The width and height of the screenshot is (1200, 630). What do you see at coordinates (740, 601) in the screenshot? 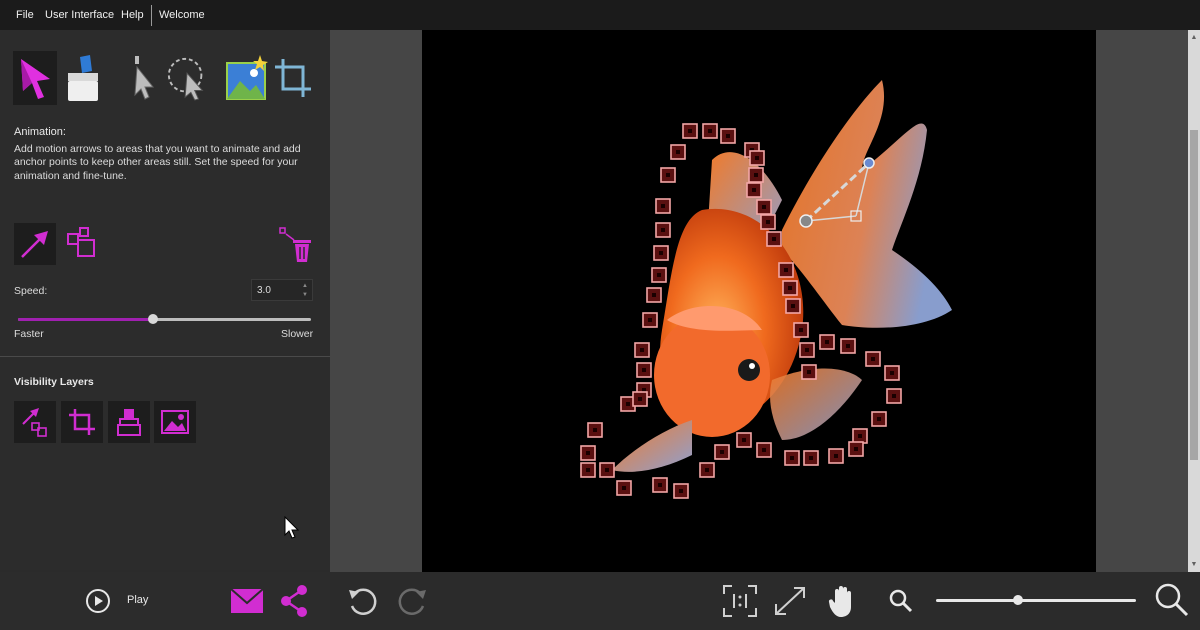
I see `actual-size-button` at bounding box center [740, 601].